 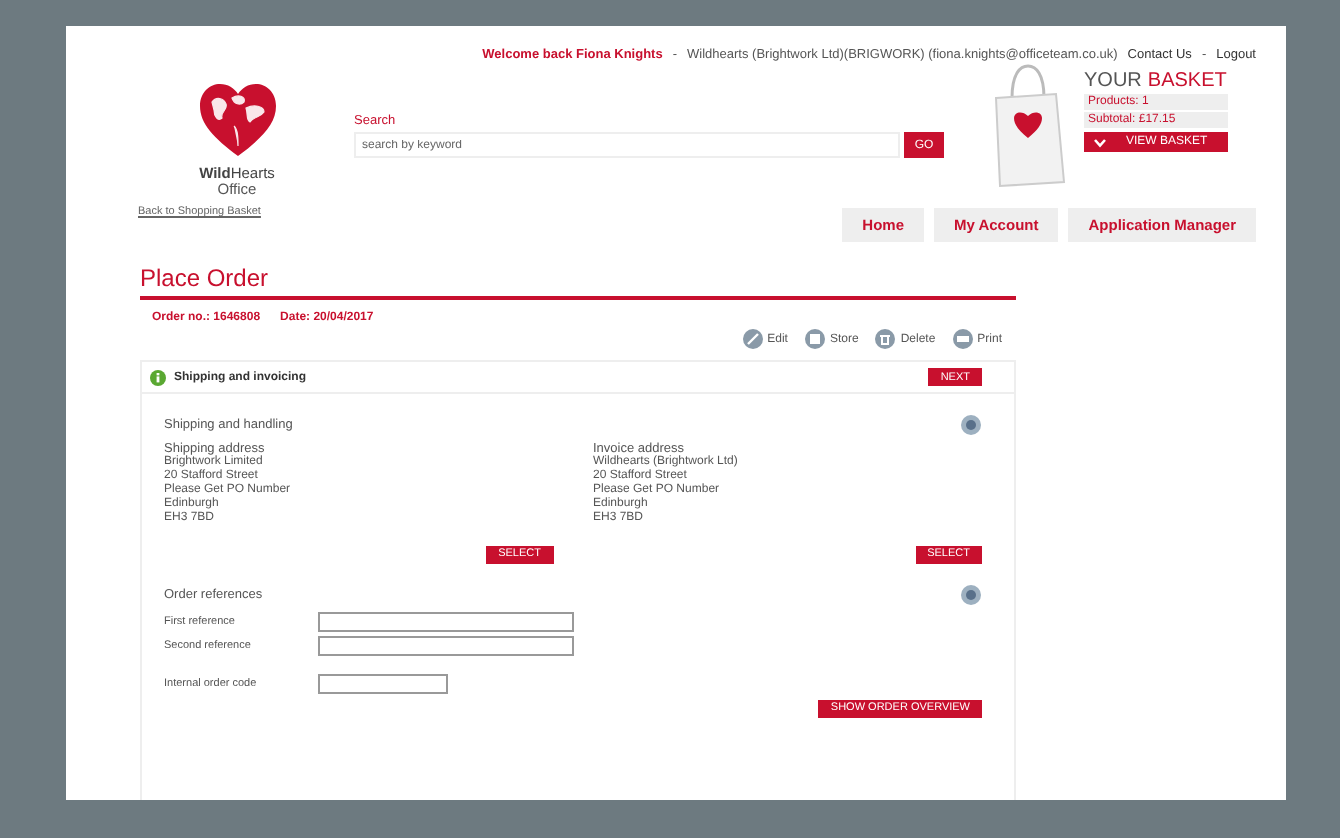 What do you see at coordinates (814, 339) in the screenshot?
I see `disk-icon` at bounding box center [814, 339].